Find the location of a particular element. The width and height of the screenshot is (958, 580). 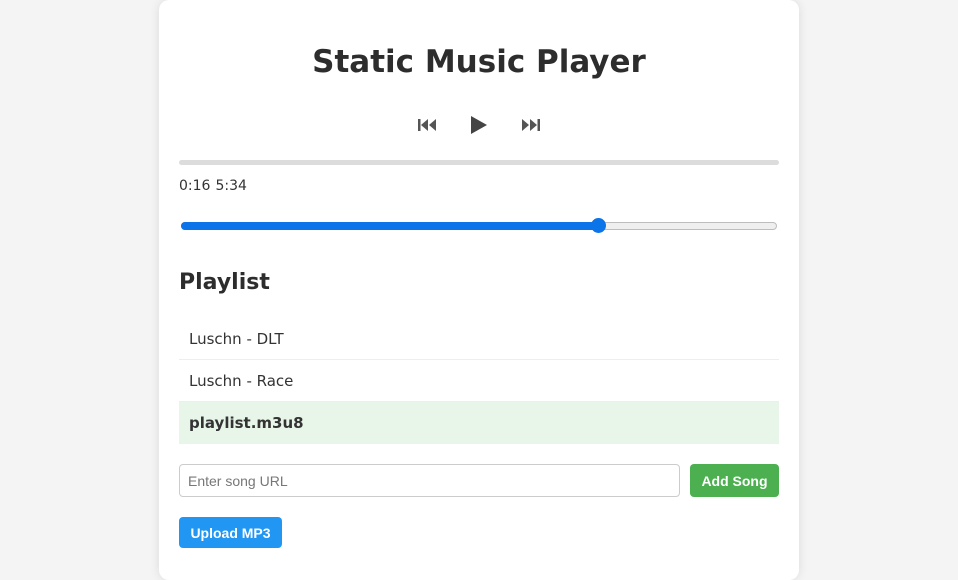

playlist-item: Luschn - DLT is located at coordinates (479, 339).